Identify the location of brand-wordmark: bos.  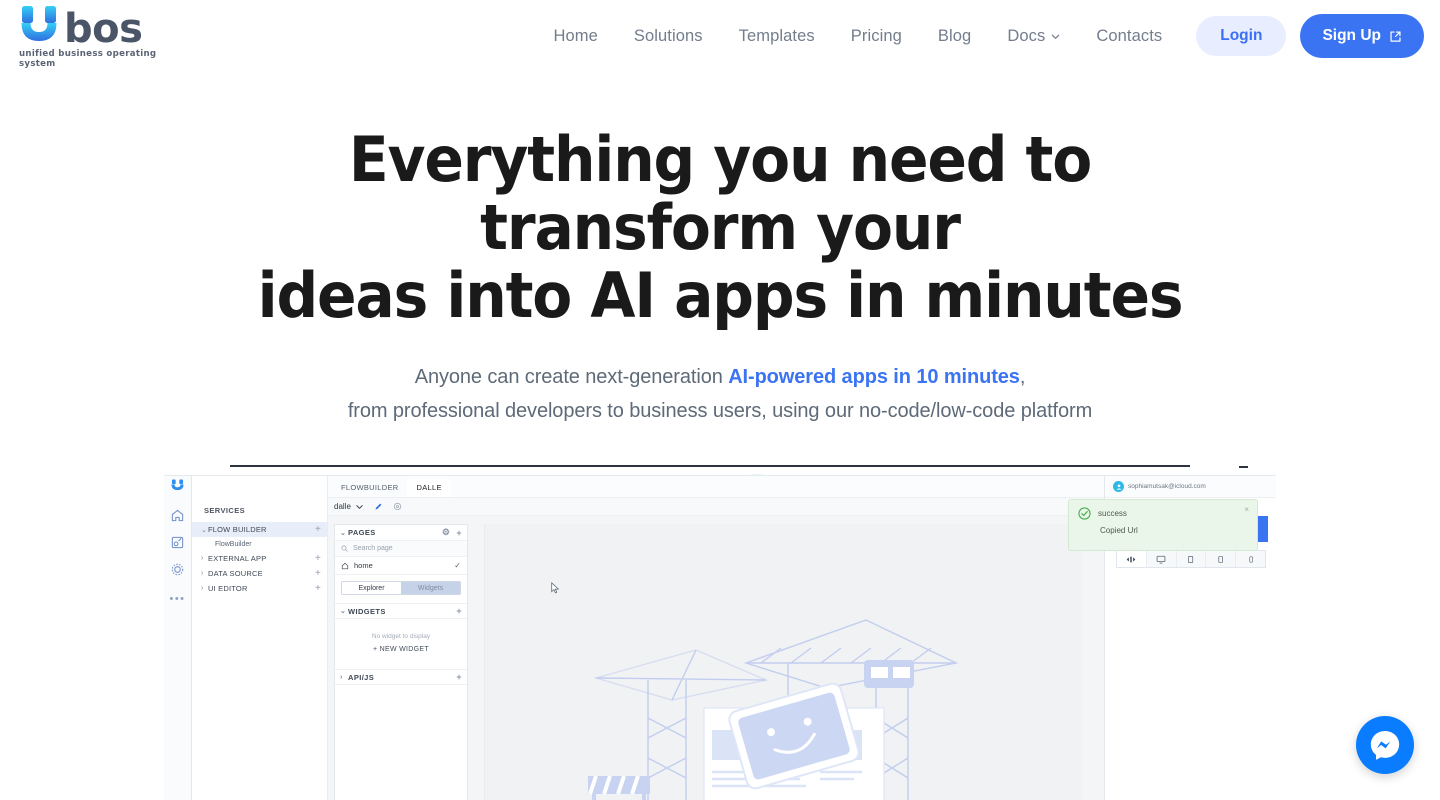
(103, 29).